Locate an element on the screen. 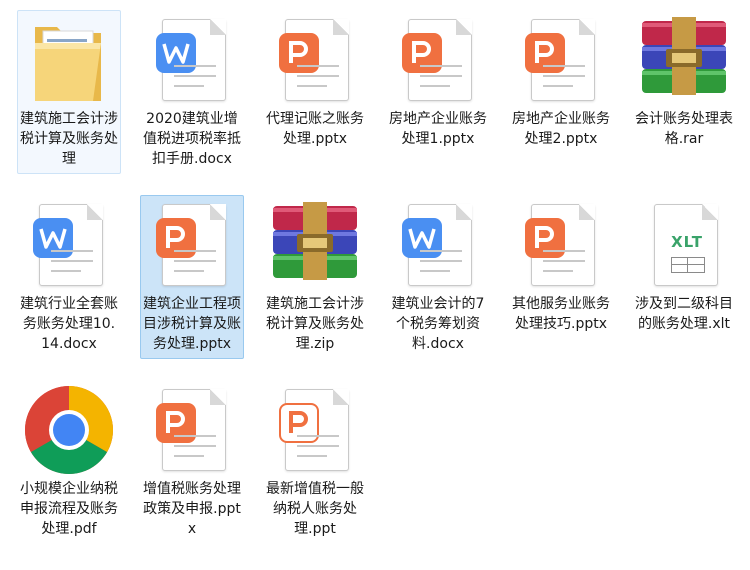  file-item-pptx: 代理记账之账务处理.pptx is located at coordinates (315, 82).